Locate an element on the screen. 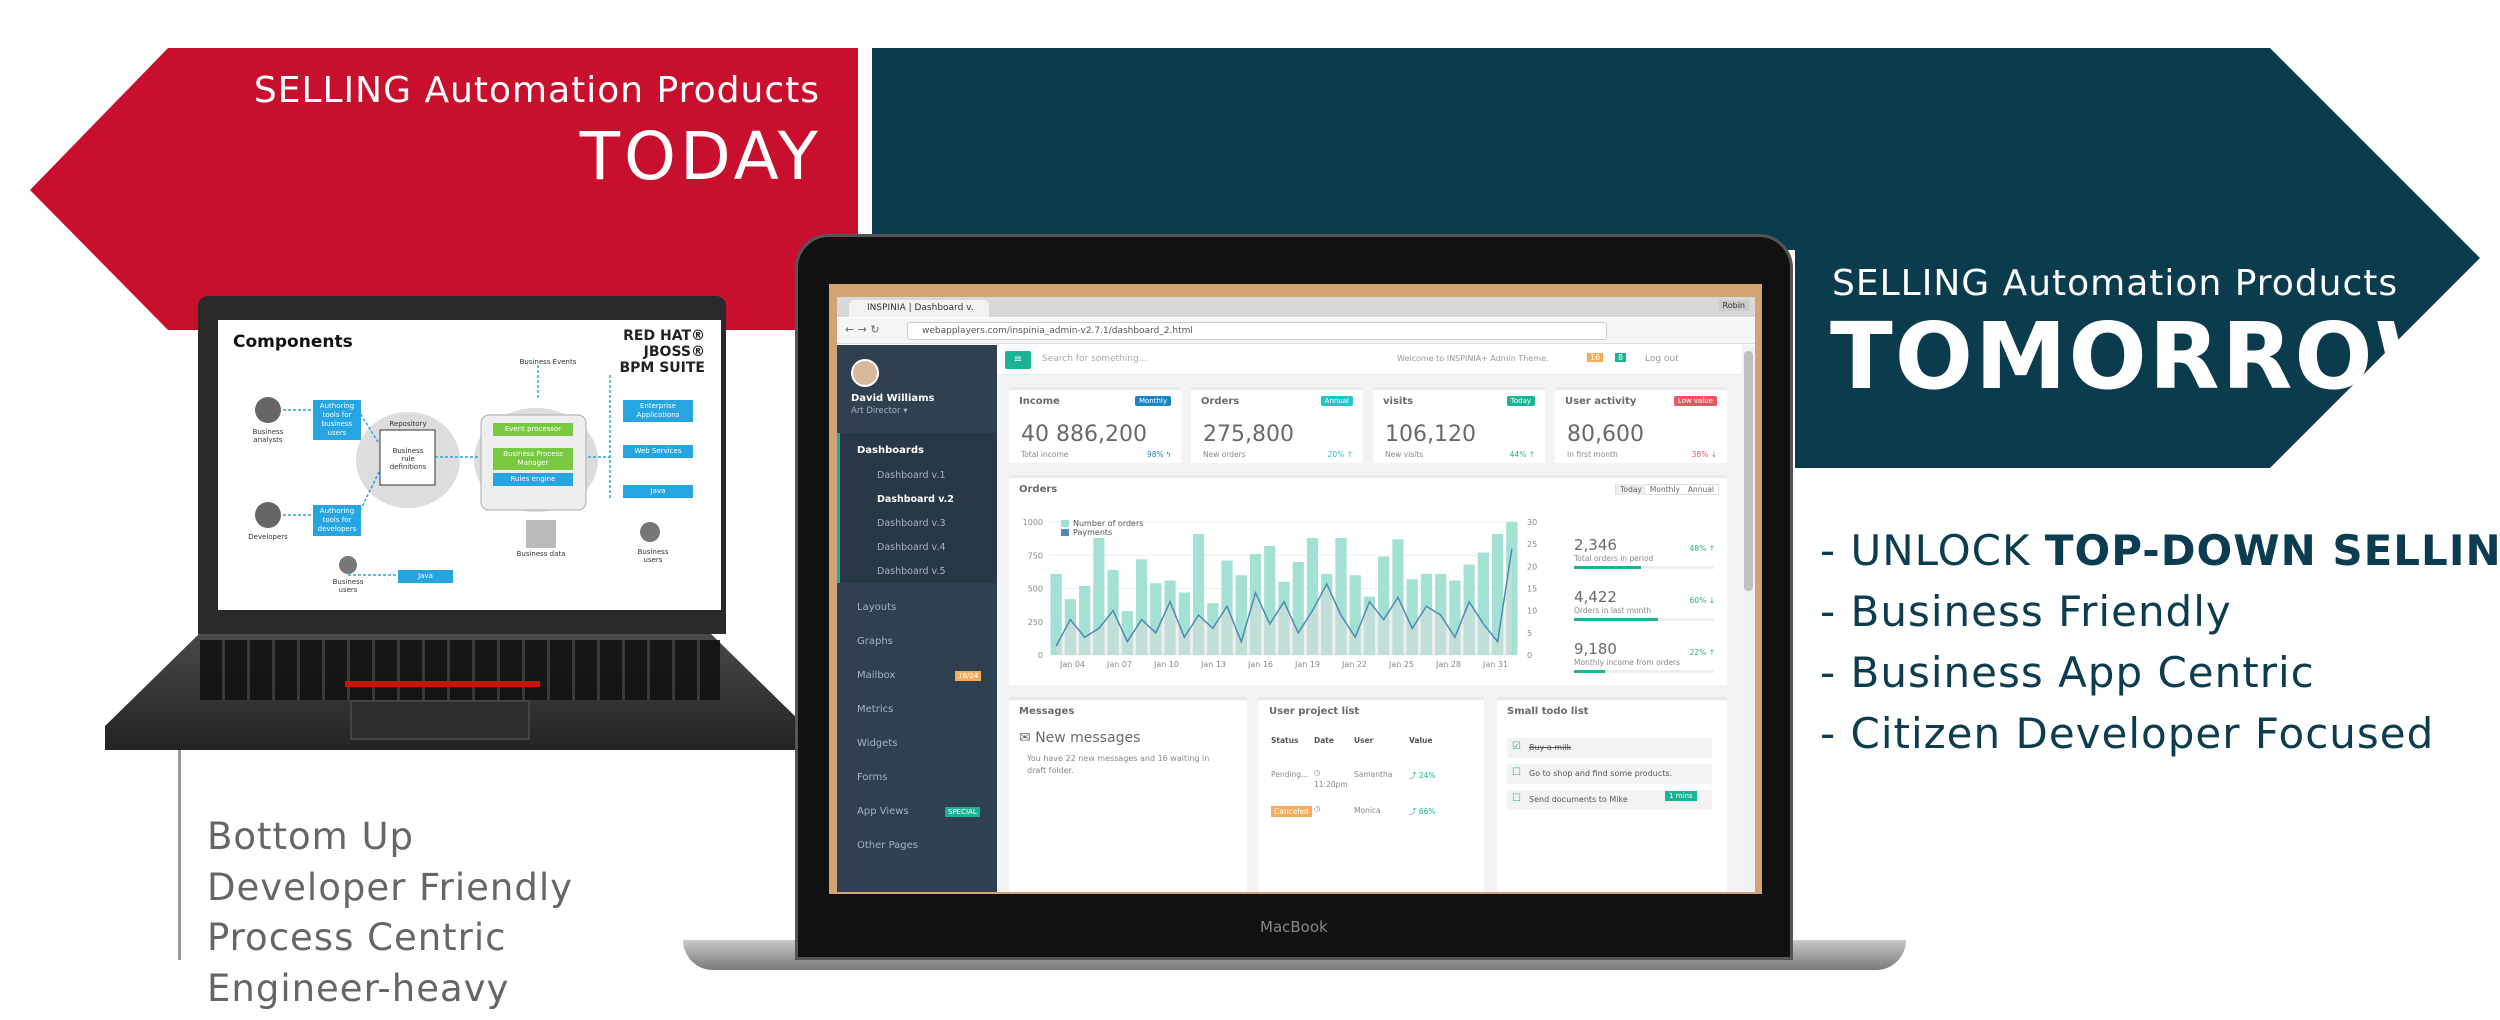 Image resolution: width=2500 pixels, height=1020 pixels. stat-badge: Today is located at coordinates (1520, 401).